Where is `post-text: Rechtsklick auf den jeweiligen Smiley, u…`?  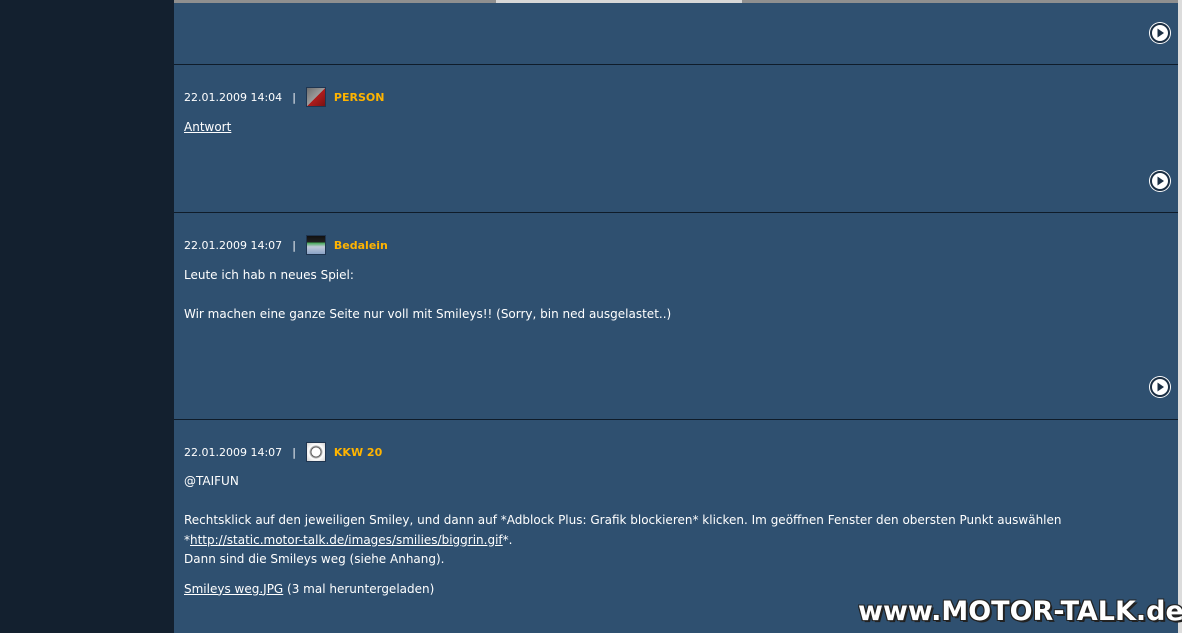 post-text: Rechtsklick auf den jeweiligen Smiley, u… is located at coordinates (669, 530).